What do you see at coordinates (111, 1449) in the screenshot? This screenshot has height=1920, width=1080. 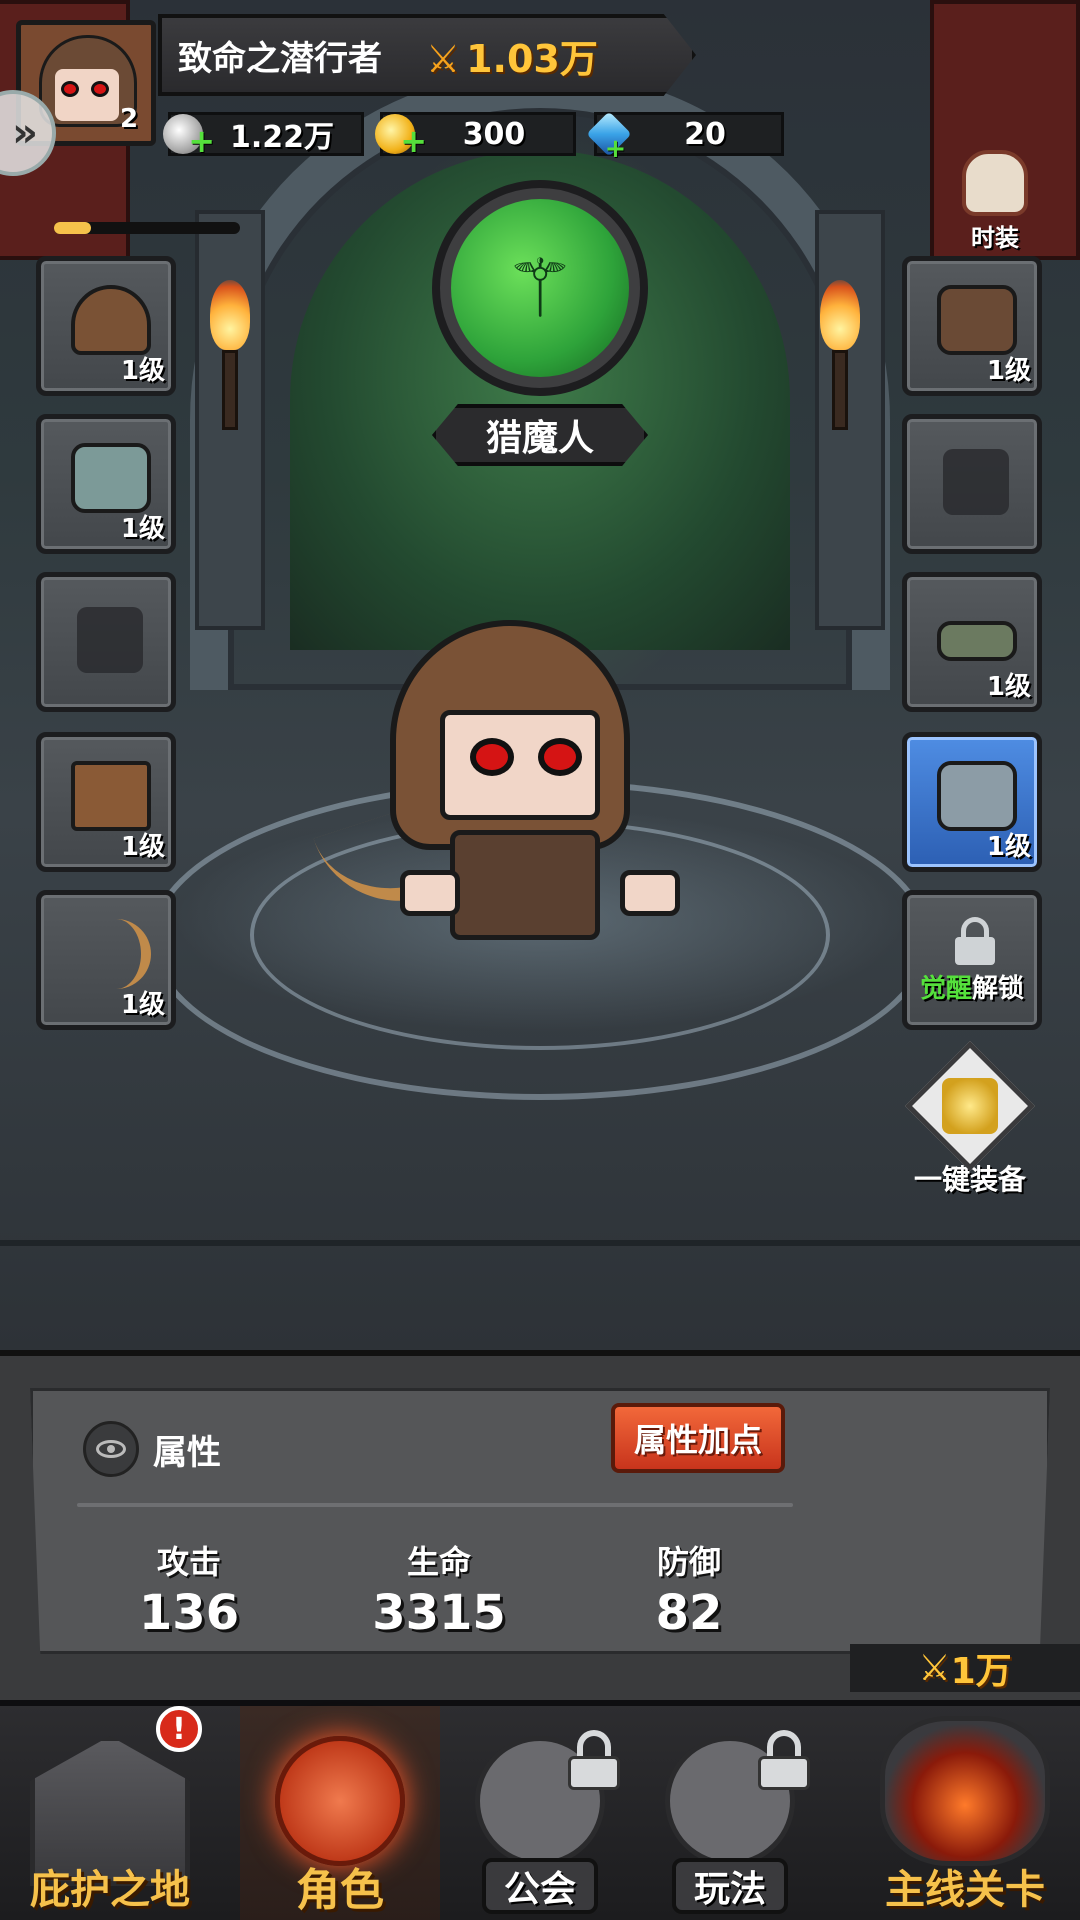 I see `eye-icon` at bounding box center [111, 1449].